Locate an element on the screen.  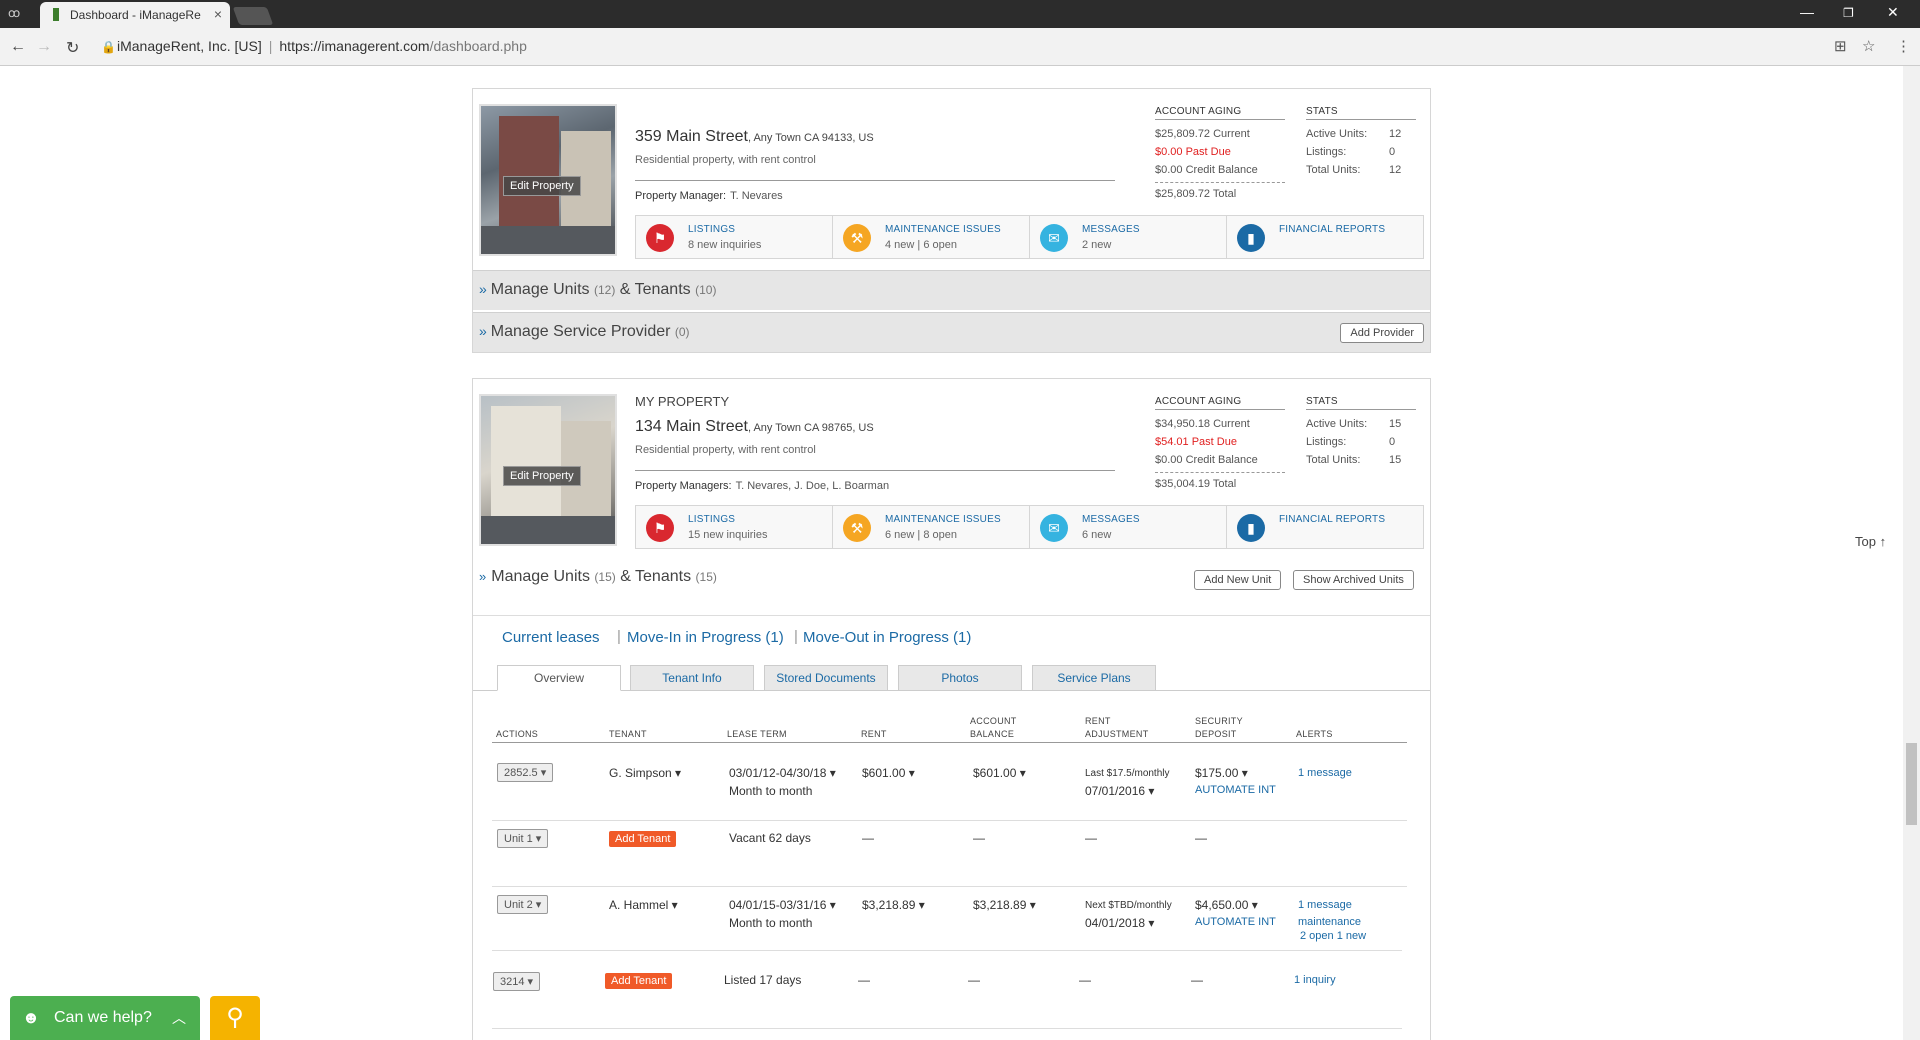
help-chat-widget: ☻ Can we help? ︿ is located at coordinates (105, 1018).